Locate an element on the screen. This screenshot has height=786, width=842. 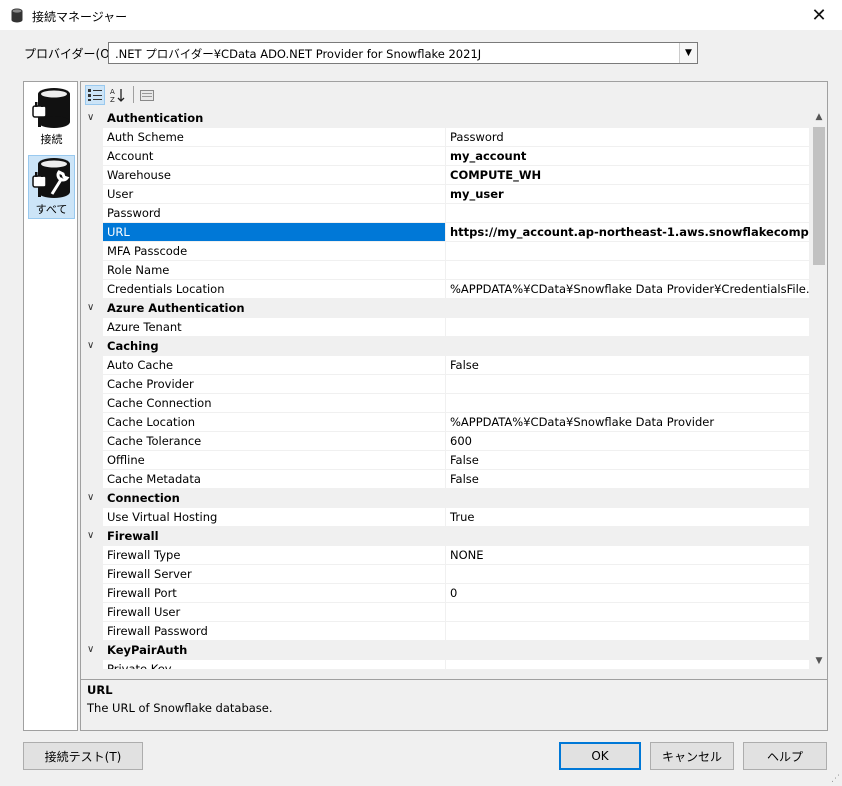
property-row: Password is located at coordinates (445, 213).